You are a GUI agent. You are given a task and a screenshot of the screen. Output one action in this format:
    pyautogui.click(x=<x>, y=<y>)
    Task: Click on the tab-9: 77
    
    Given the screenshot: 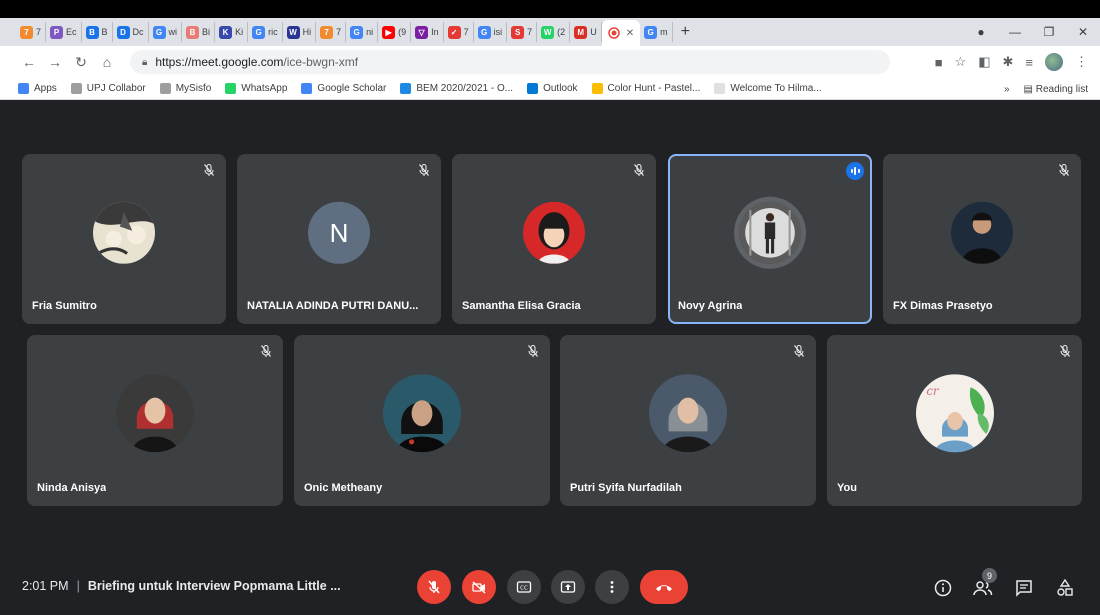 What is the action you would take?
    pyautogui.click(x=331, y=32)
    